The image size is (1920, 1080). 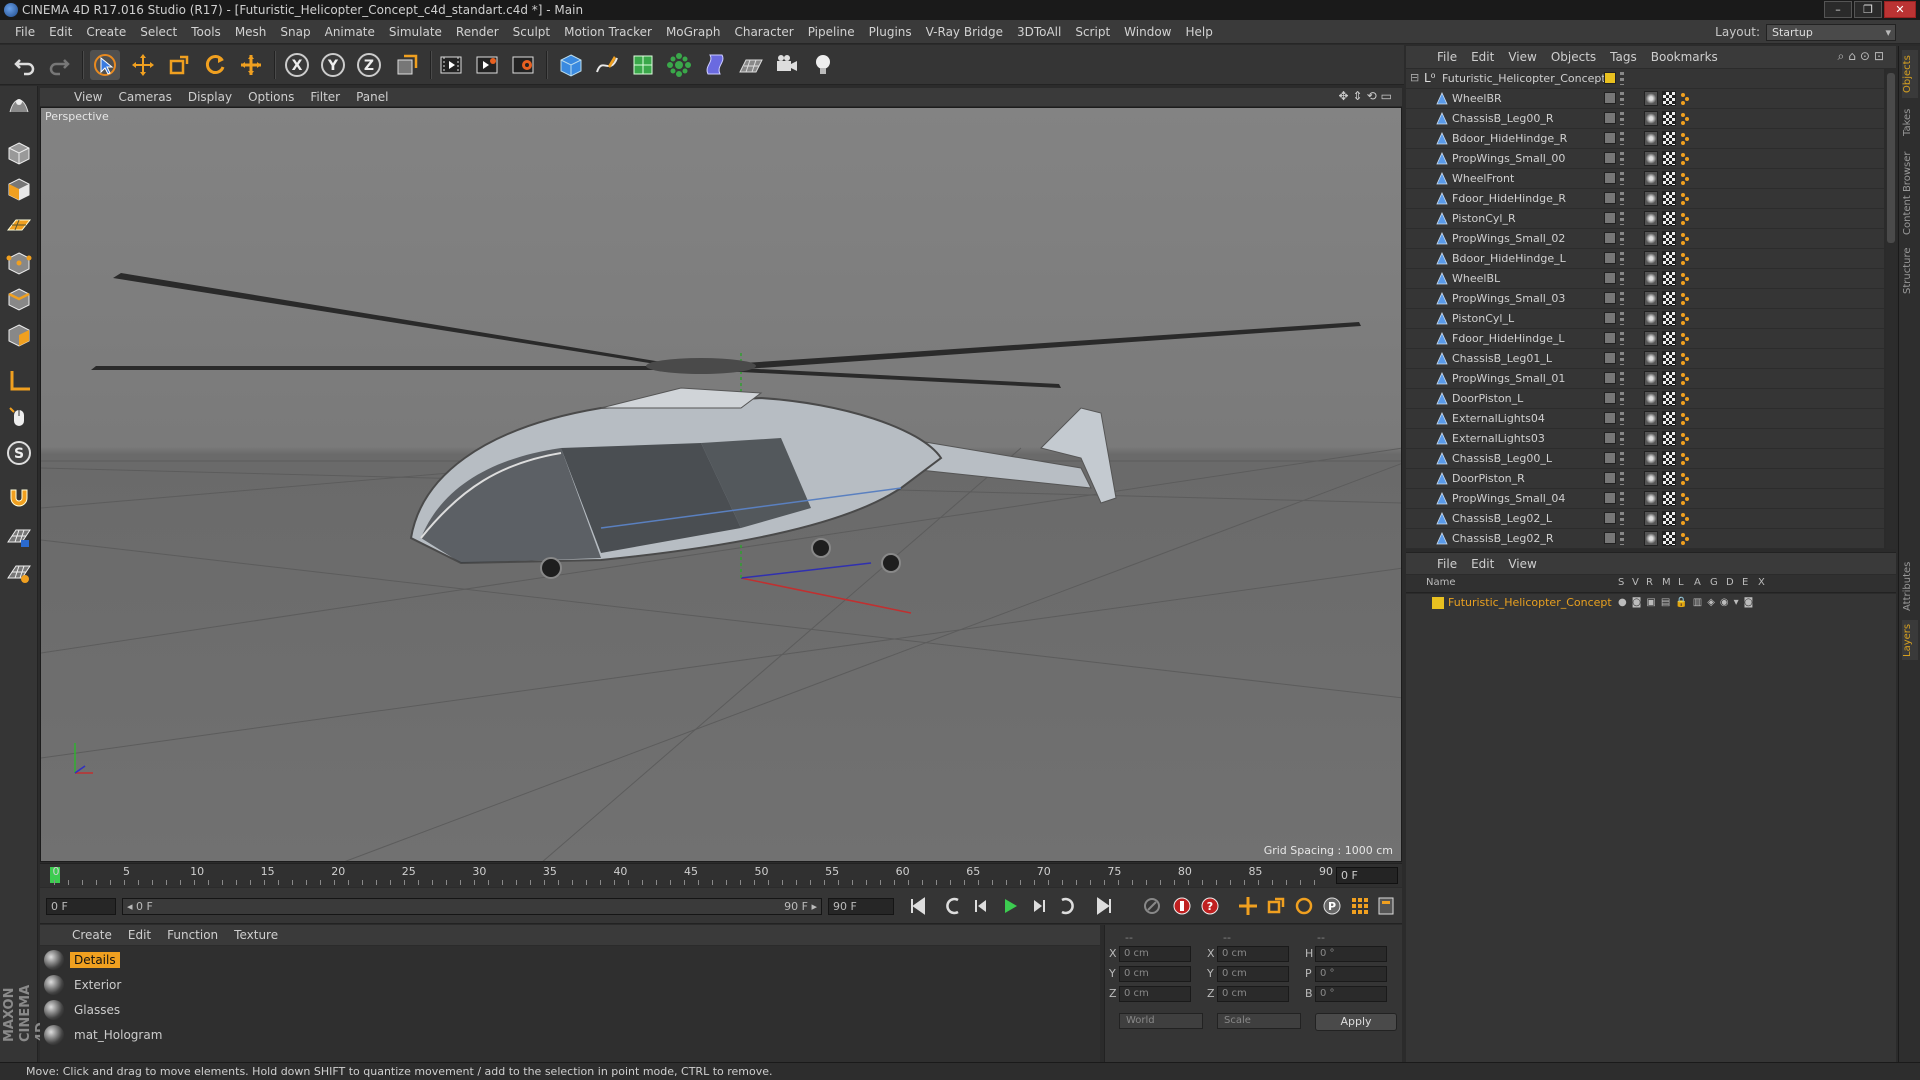 I want to click on viewport-nav-icons: ✥⇕⟲▭, so click(x=1367, y=96).